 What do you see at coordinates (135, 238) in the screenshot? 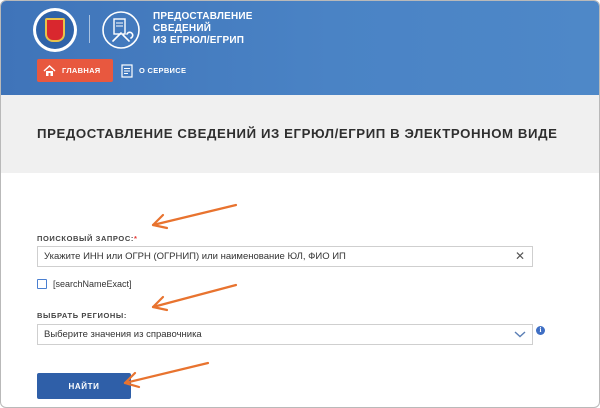
I see `required-mark: *` at bounding box center [135, 238].